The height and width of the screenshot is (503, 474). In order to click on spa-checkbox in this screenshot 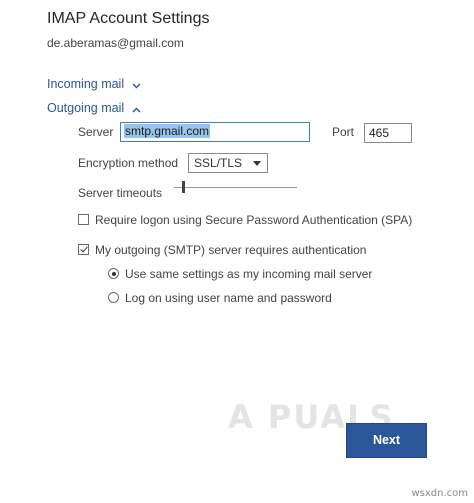, I will do `click(83, 219)`.